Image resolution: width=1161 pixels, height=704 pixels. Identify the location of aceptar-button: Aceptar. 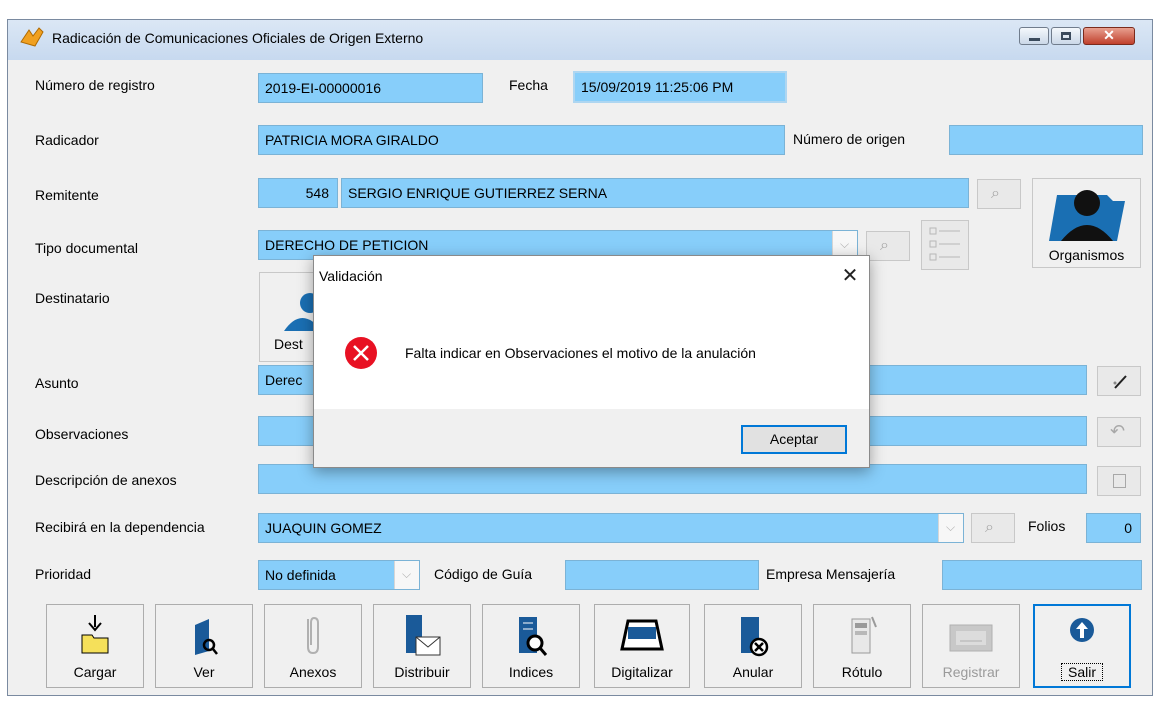
(794, 439).